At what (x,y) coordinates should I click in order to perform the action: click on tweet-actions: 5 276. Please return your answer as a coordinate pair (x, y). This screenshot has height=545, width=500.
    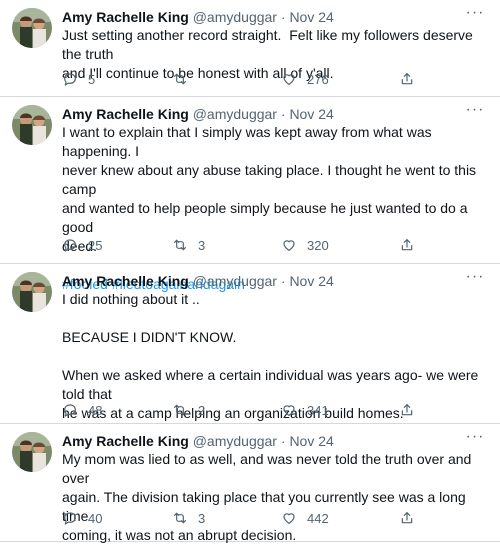
    Looking at the image, I should click on (242, 80).